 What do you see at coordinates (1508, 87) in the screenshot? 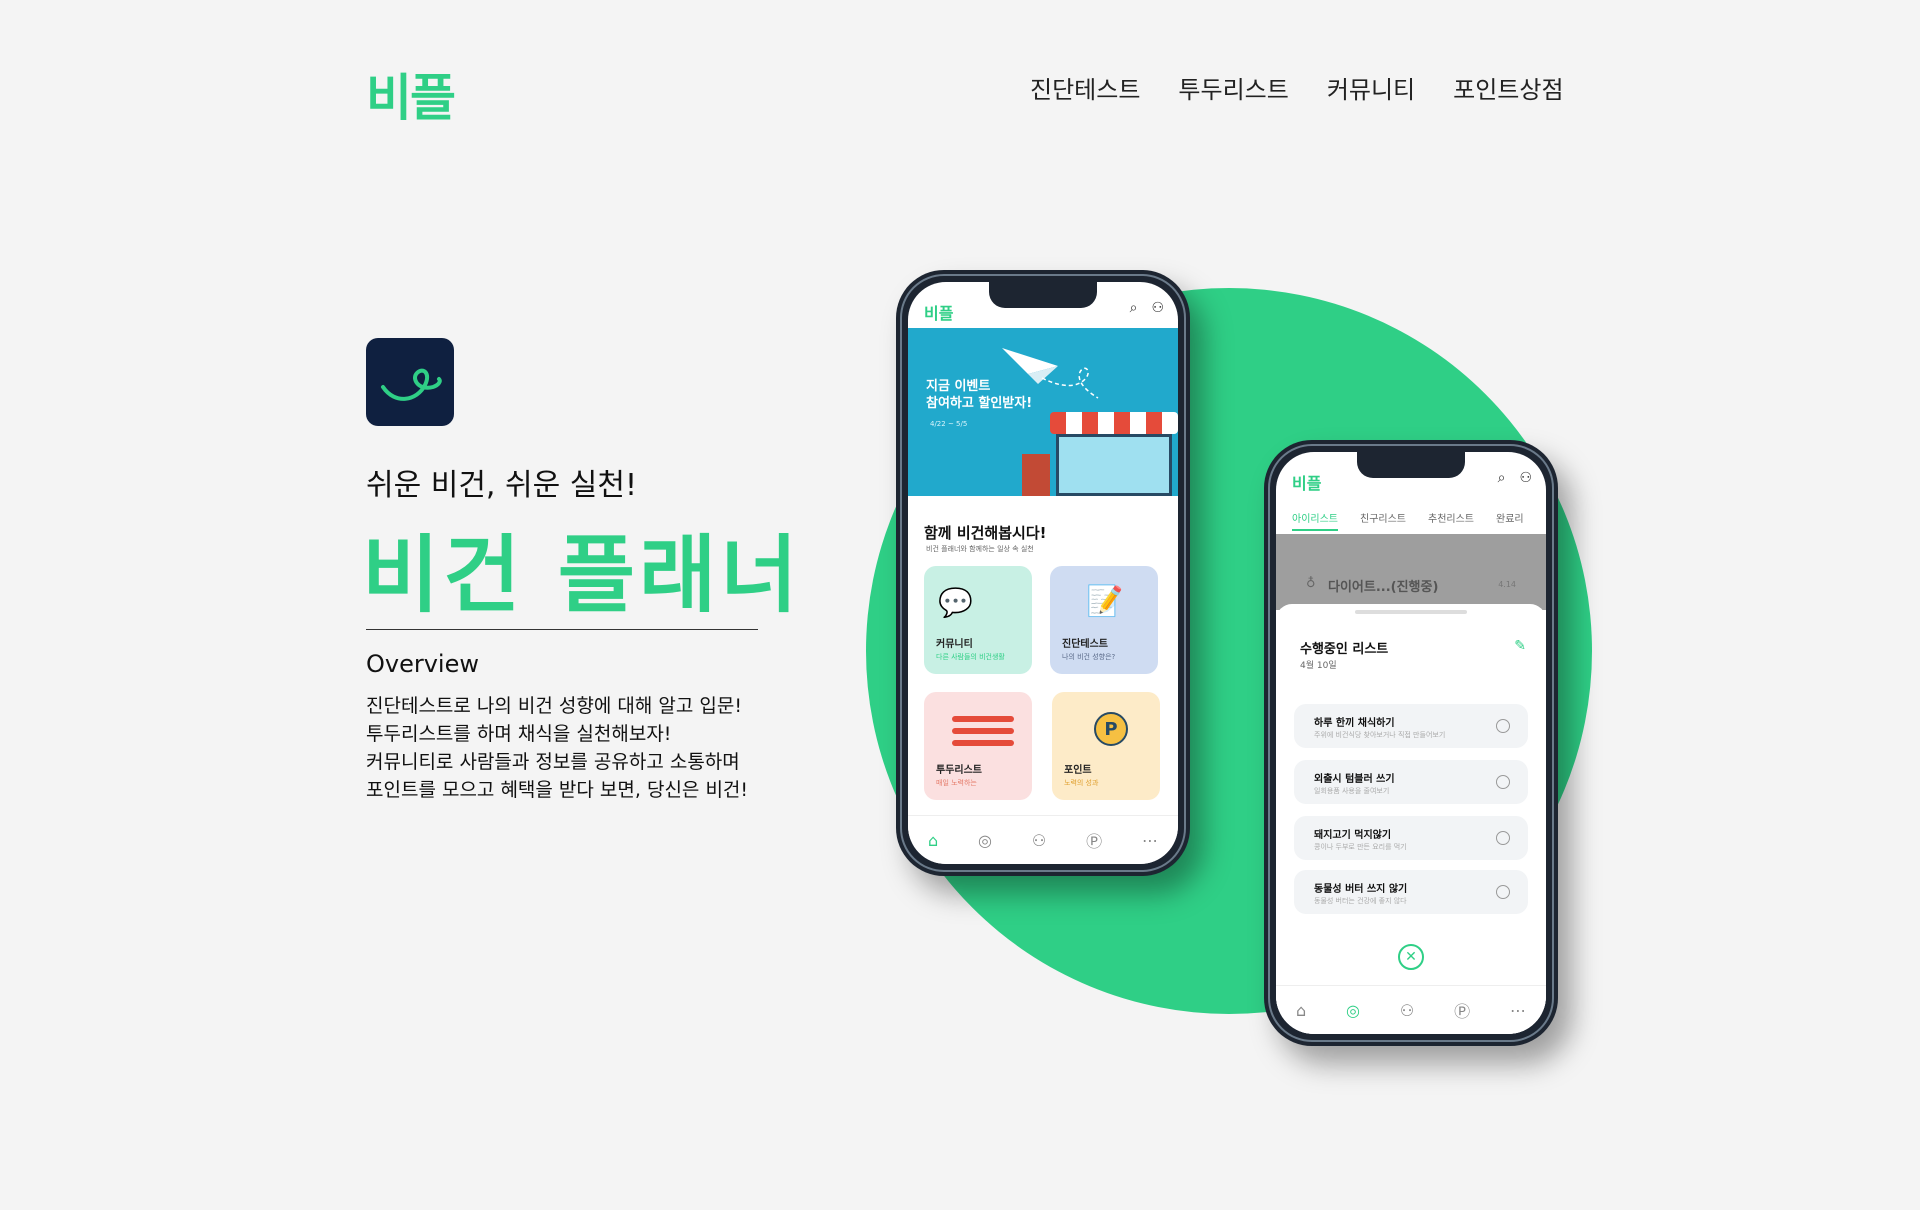
I see `nav-item-point-shop: 포인트상점` at bounding box center [1508, 87].